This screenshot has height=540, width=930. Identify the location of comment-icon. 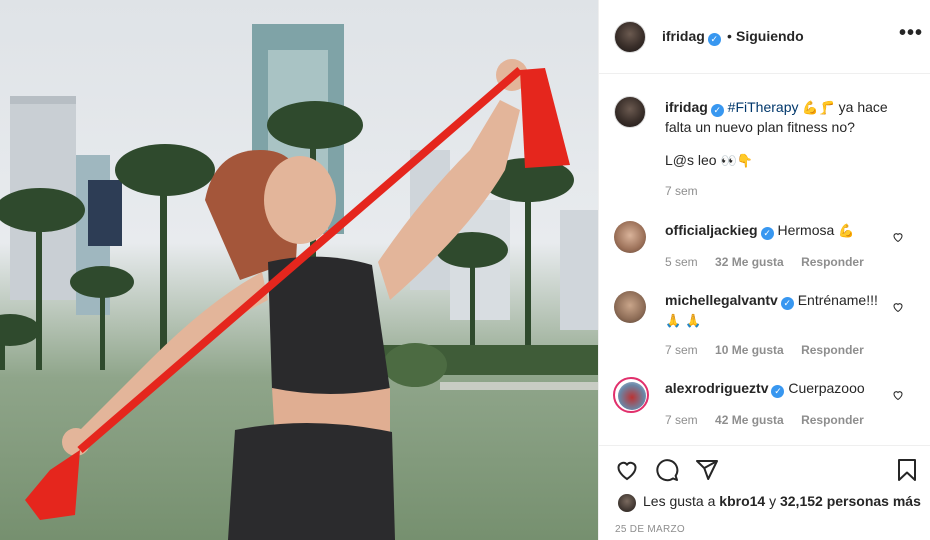
(667, 470).